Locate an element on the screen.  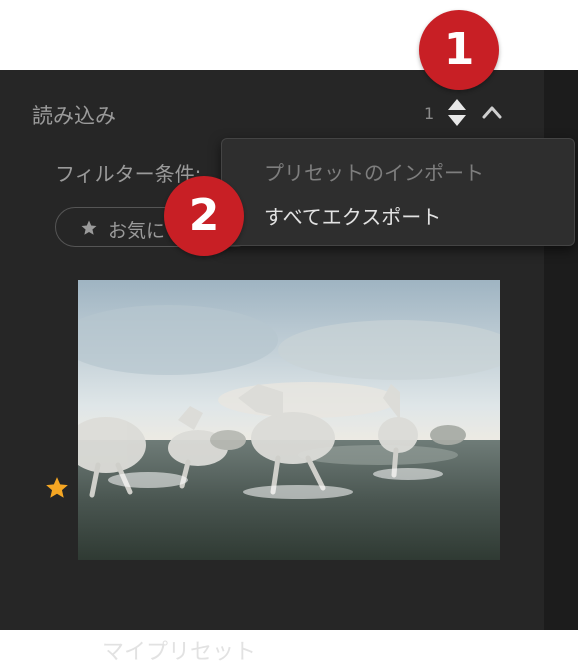
annotation-badge-1: 1 is located at coordinates (459, 50).